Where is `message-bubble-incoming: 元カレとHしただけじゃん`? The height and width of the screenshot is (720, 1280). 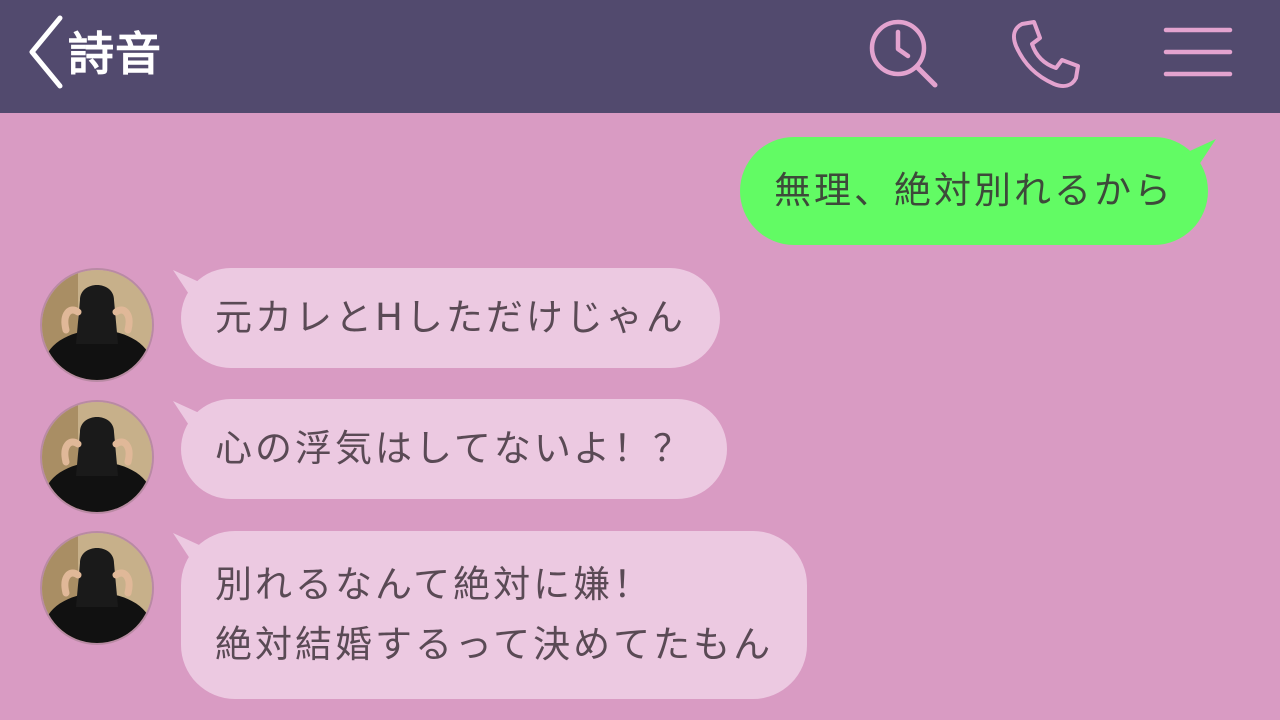 message-bubble-incoming: 元カレとHしただけじゃん is located at coordinates (450, 318).